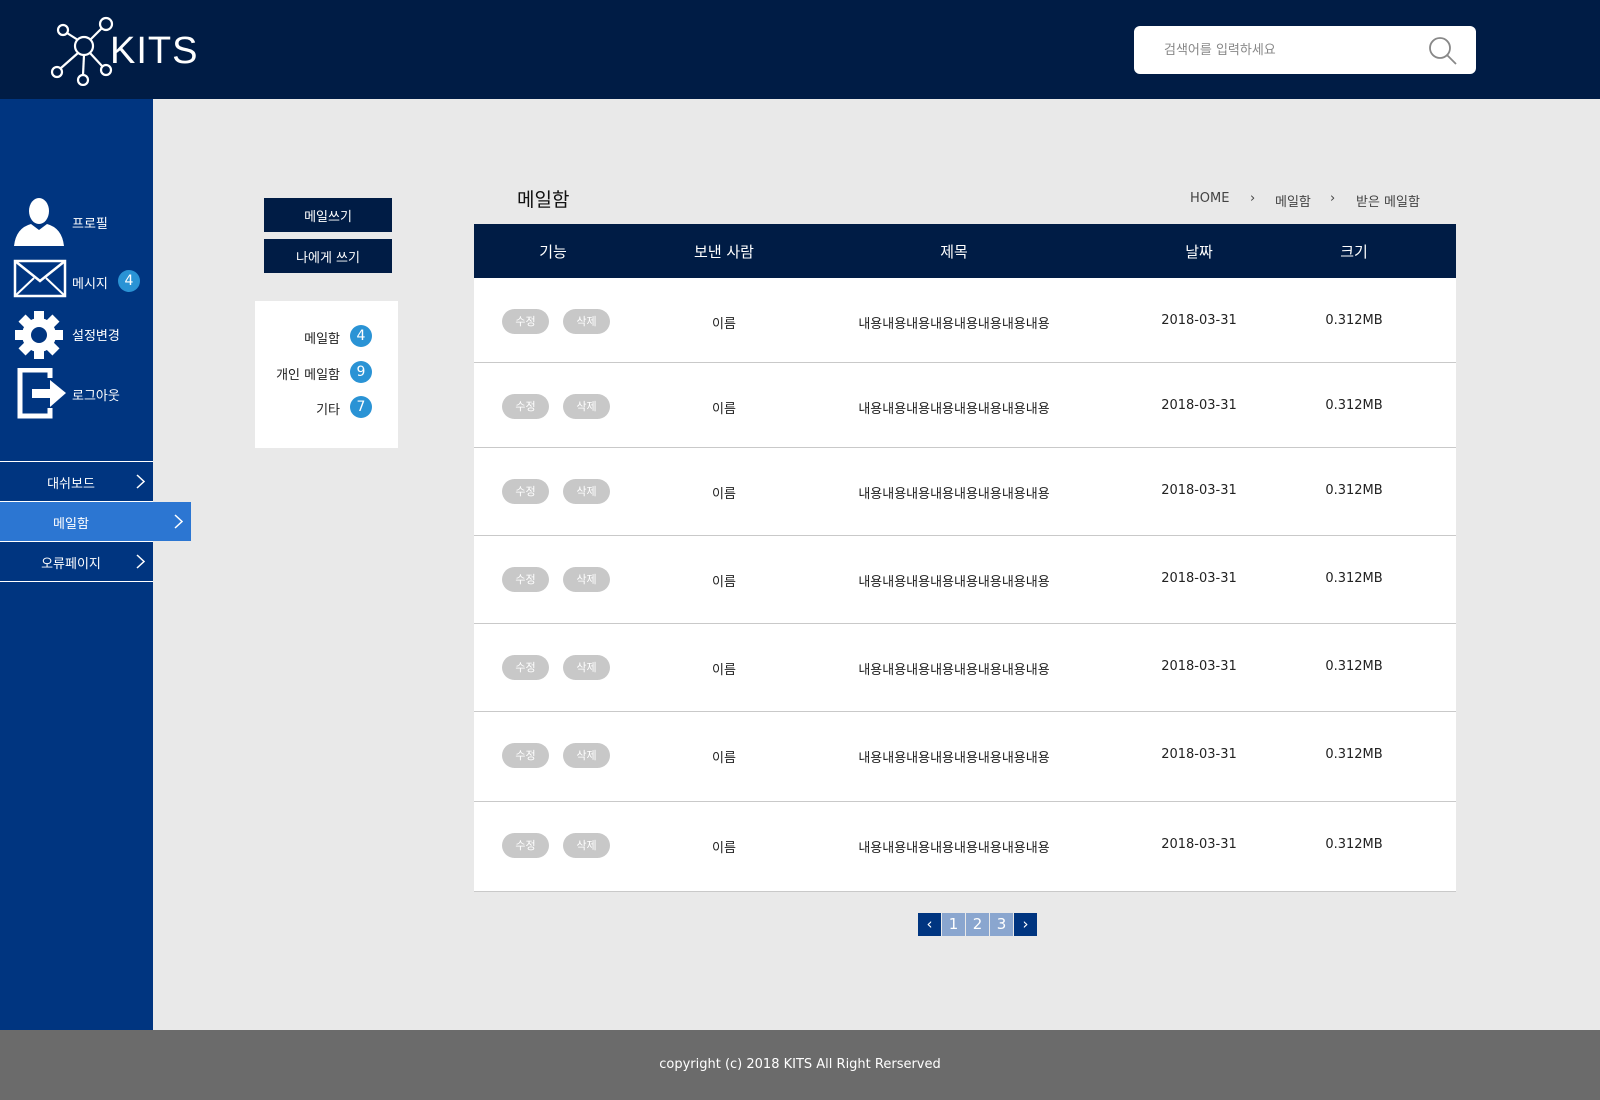 Image resolution: width=1600 pixels, height=1100 pixels. Describe the element at coordinates (1199, 252) in the screenshot. I see `column-header: 날짜` at that location.